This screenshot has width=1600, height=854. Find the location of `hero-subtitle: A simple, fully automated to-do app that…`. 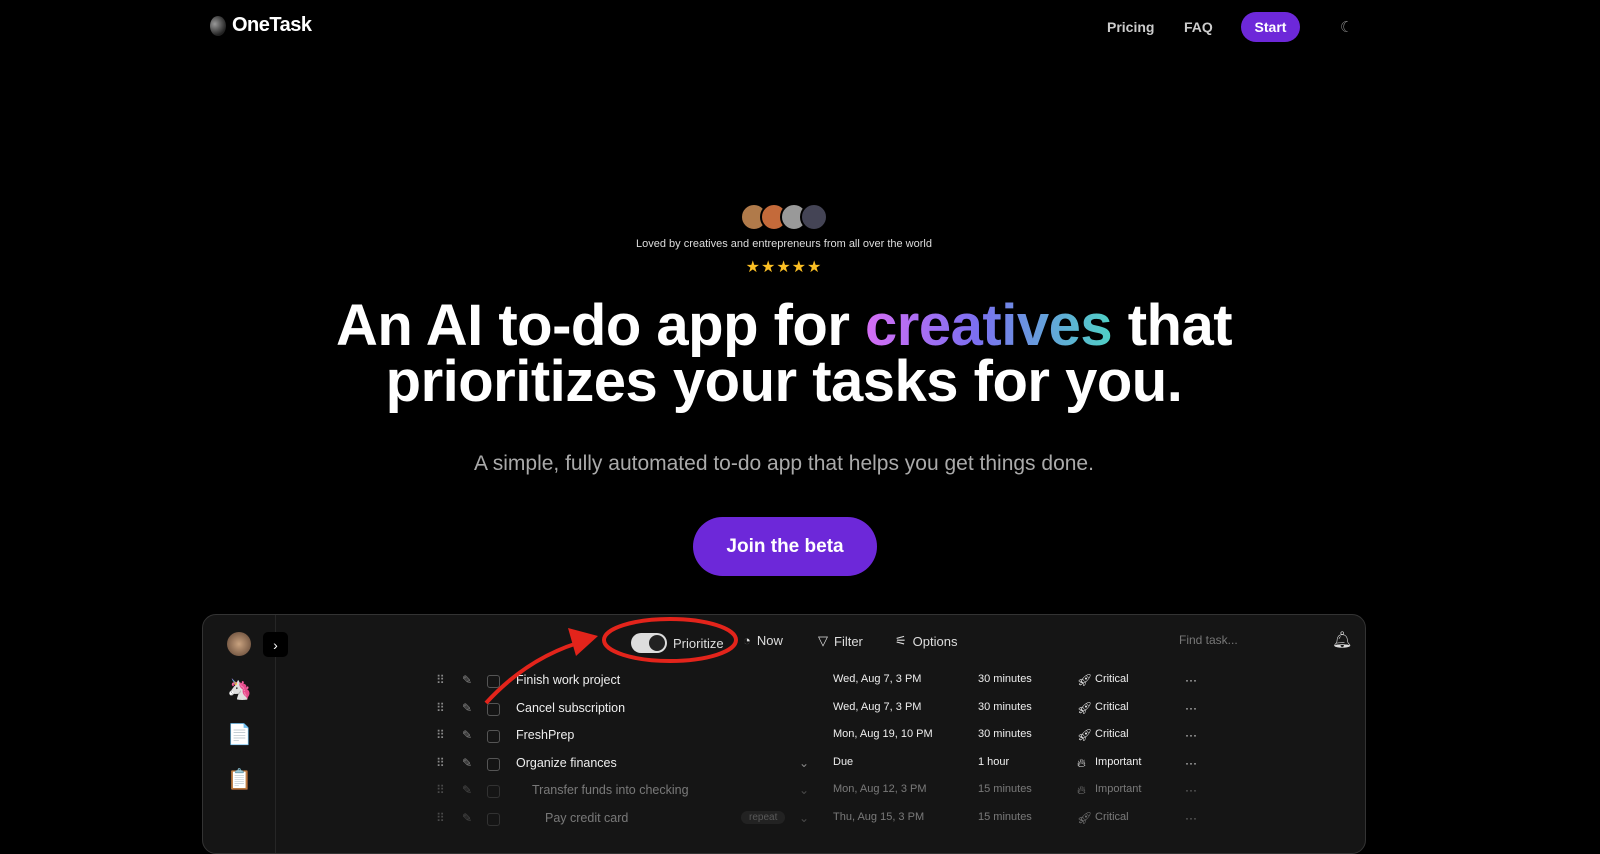

hero-subtitle: A simple, fully automated to-do app that… is located at coordinates (784, 463).